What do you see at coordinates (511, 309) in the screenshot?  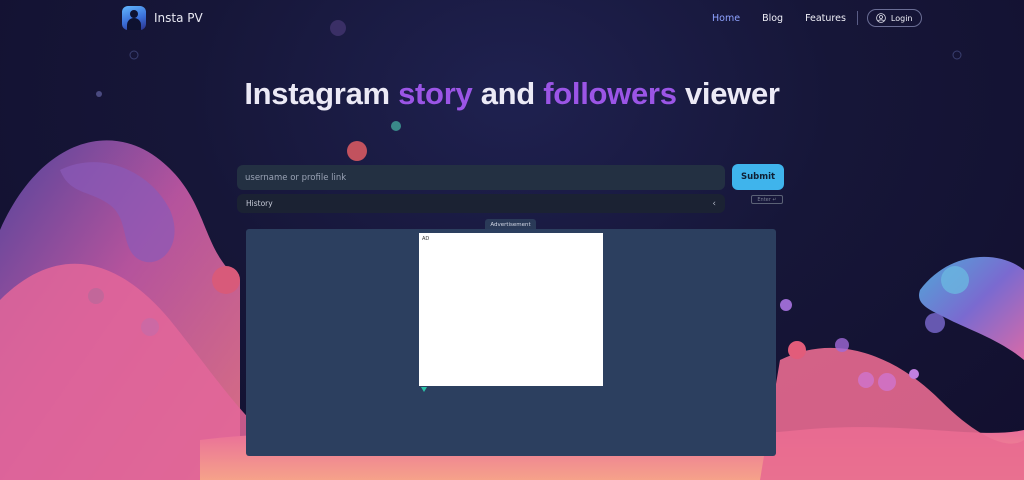 I see `ad-banner: AD` at bounding box center [511, 309].